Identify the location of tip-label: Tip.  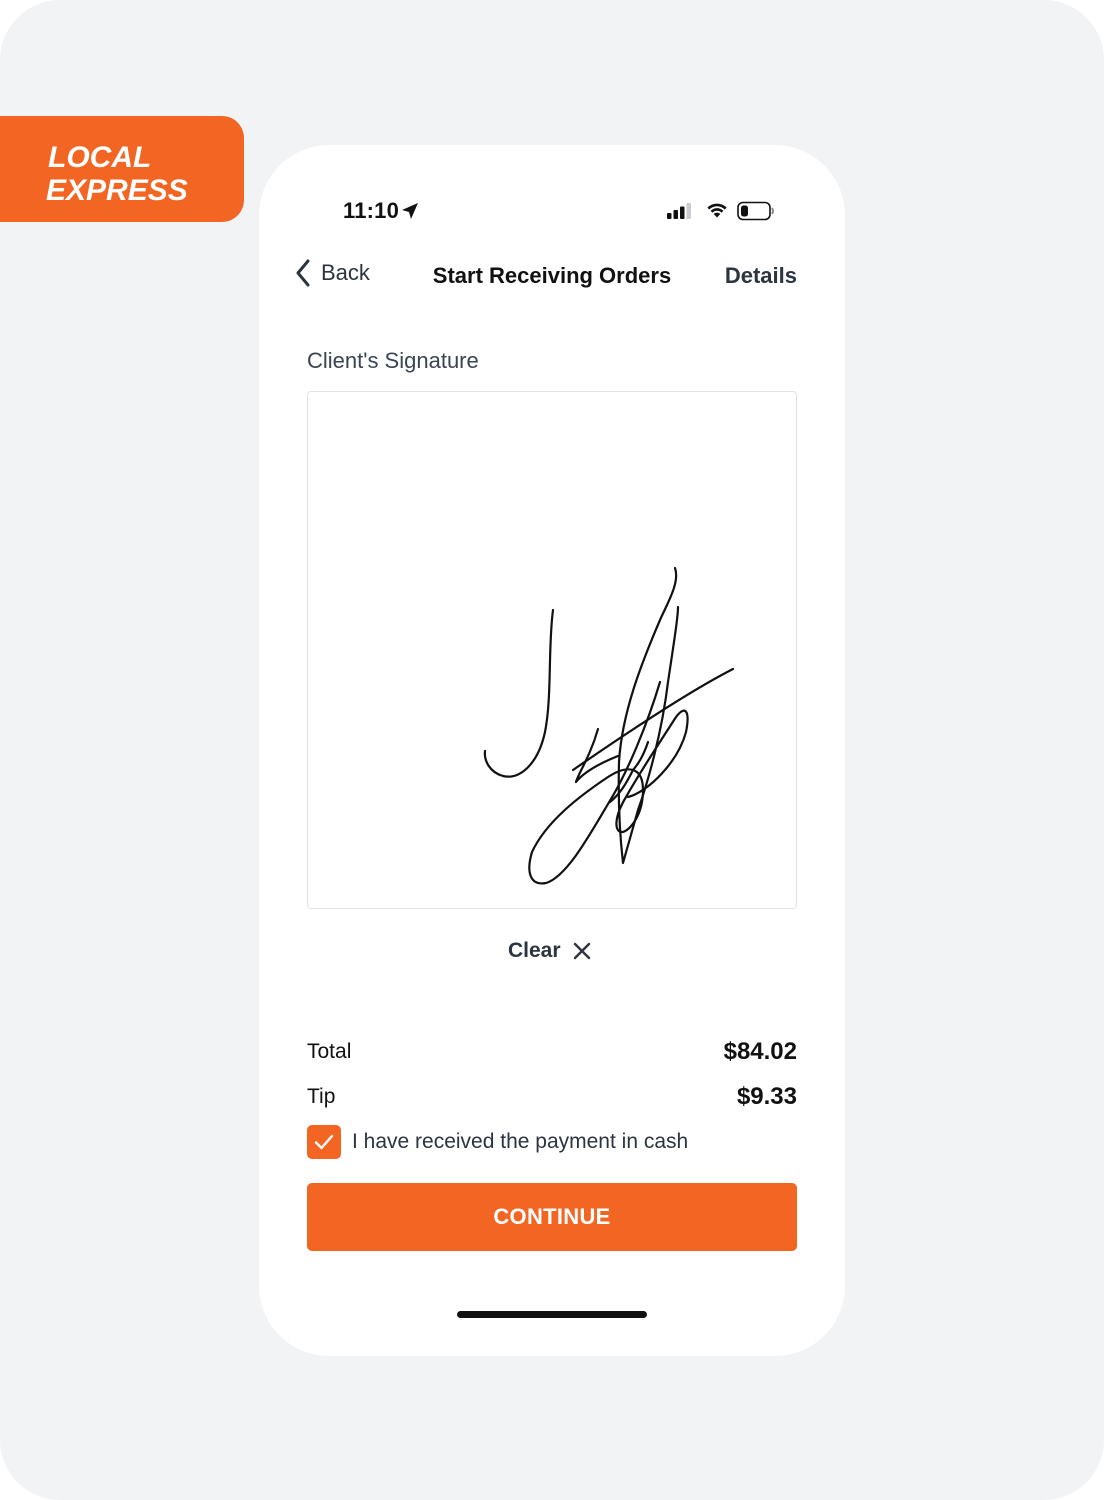
(321, 1096).